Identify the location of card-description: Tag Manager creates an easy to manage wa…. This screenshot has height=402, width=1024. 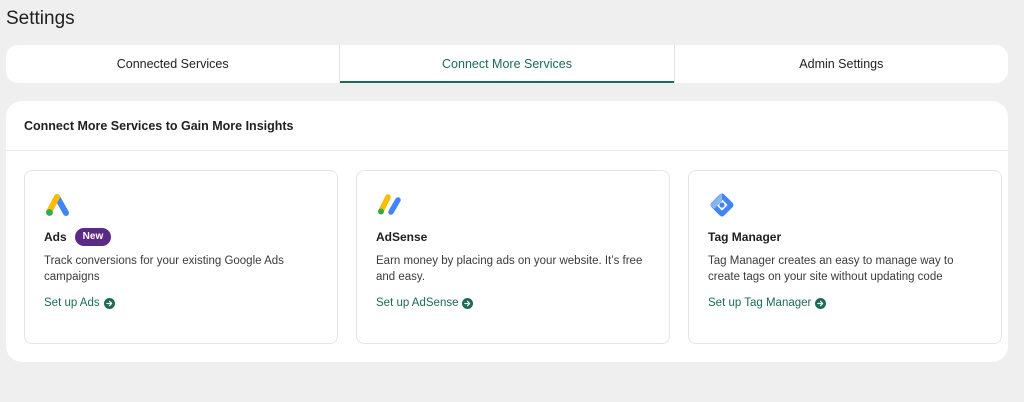
(831, 269).